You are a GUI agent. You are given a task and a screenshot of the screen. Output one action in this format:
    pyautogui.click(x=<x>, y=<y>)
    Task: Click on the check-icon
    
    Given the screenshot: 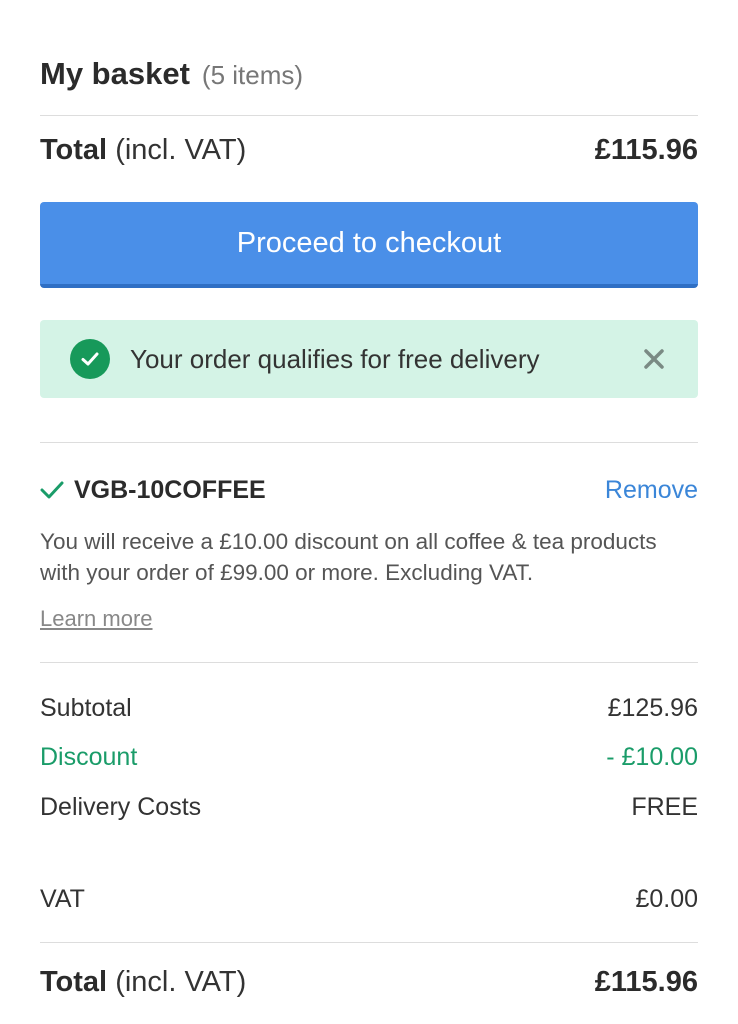 What is the action you would take?
    pyautogui.click(x=52, y=490)
    